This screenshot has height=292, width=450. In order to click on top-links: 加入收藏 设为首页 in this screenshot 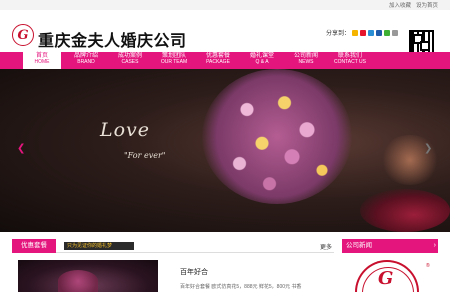, I will do `click(413, 5)`.